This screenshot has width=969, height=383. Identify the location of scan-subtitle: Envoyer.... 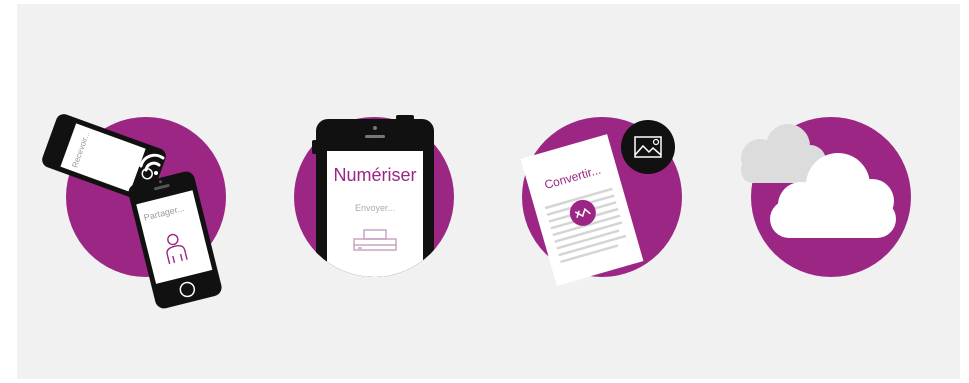
(375, 208).